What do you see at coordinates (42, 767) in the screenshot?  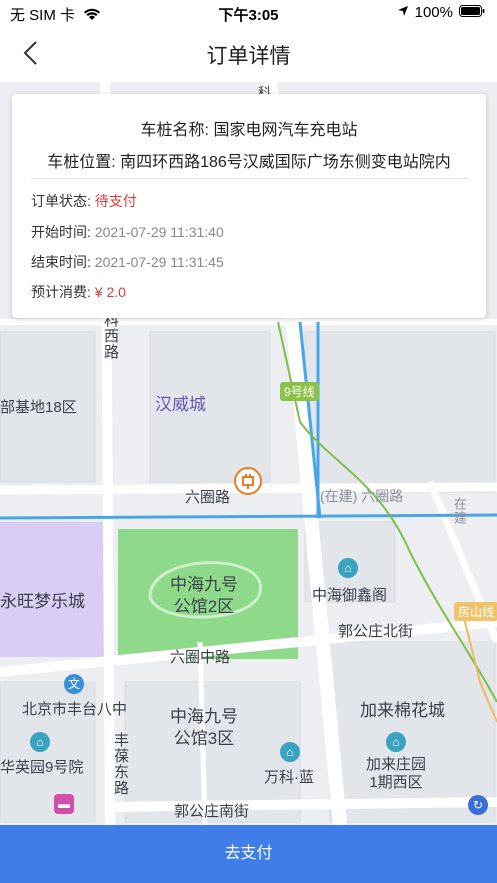 I see `map-label-poi: 华英园9号院` at bounding box center [42, 767].